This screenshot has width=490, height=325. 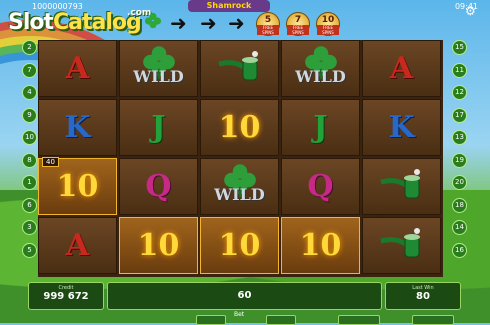 I want to click on bottom-control-bar: Credit 999 672 60 Last Win 80 Bet, so click(x=245, y=301).